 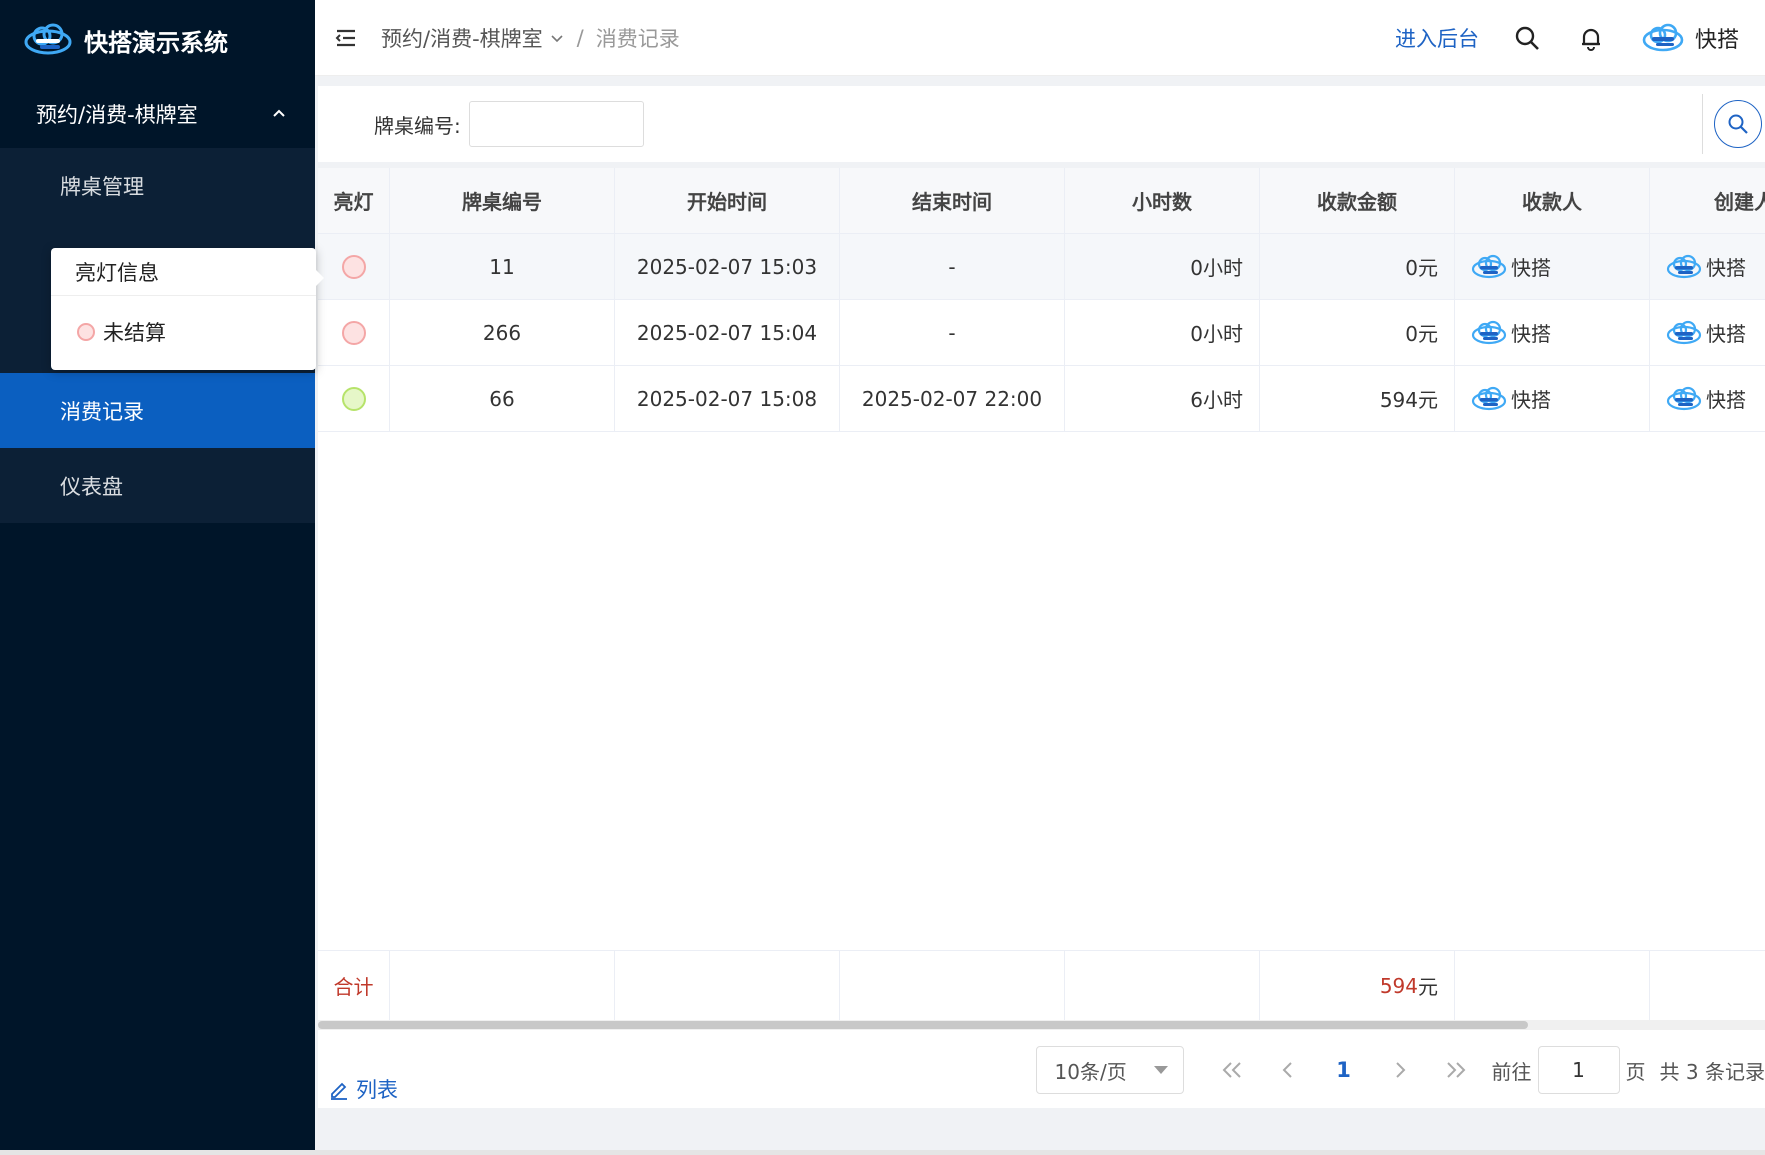 What do you see at coordinates (1717, 38) in the screenshot?
I see `username: 快搭` at bounding box center [1717, 38].